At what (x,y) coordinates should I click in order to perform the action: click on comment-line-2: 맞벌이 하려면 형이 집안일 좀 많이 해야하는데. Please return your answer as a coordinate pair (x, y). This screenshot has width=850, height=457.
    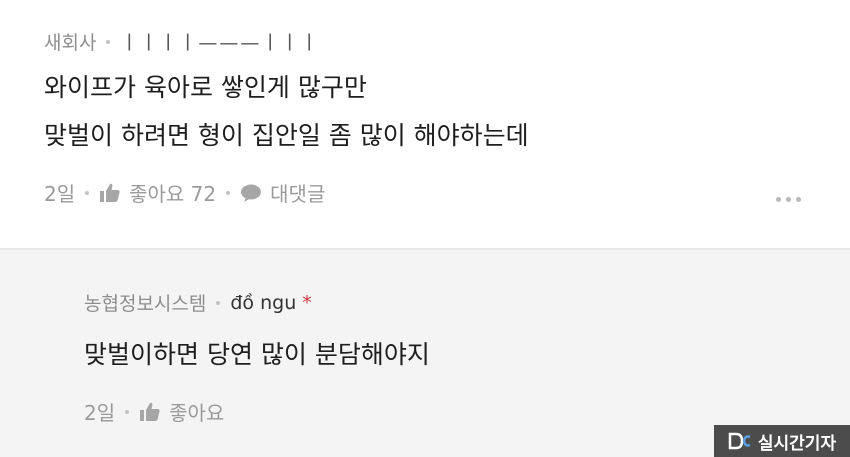
    Looking at the image, I should click on (286, 135).